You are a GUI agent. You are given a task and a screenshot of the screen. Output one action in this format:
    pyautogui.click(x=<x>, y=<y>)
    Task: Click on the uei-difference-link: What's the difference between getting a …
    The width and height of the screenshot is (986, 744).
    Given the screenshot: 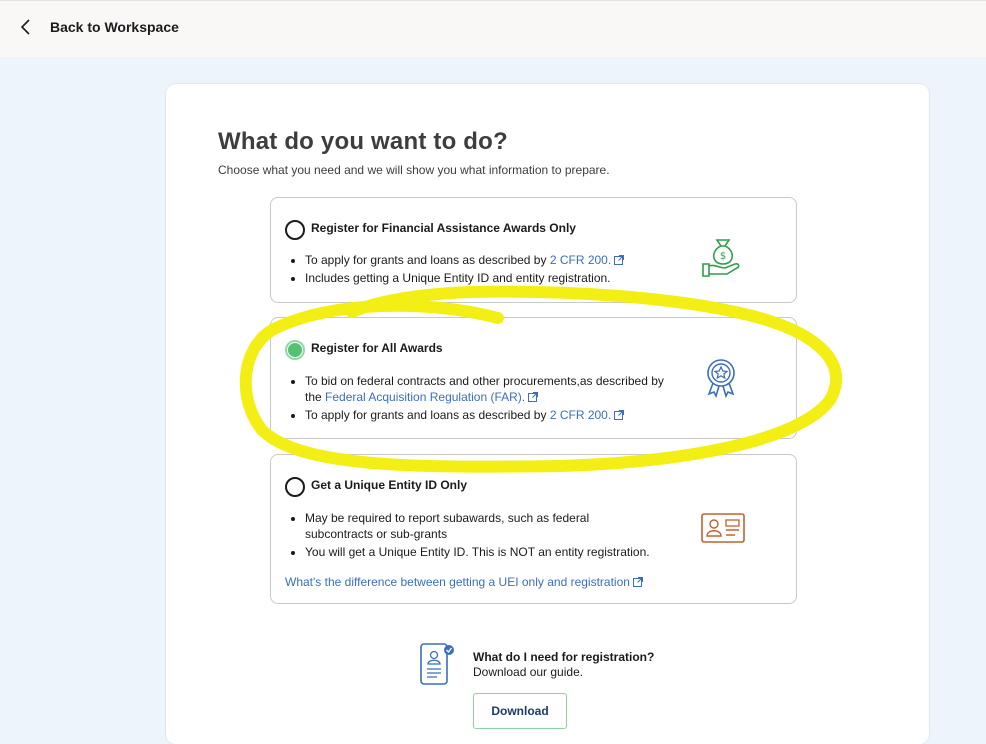 What is the action you would take?
    pyautogui.click(x=457, y=582)
    